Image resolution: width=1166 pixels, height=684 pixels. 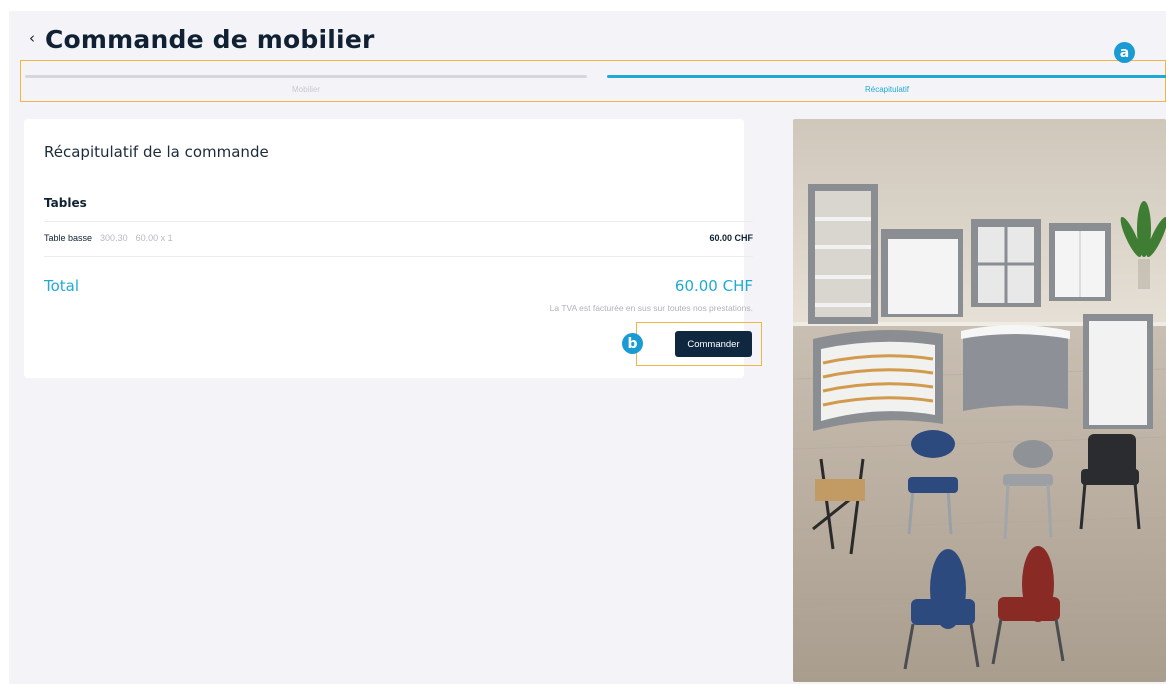 I want to click on step-recapitulatif: Récapitulatif, so click(x=886, y=81).